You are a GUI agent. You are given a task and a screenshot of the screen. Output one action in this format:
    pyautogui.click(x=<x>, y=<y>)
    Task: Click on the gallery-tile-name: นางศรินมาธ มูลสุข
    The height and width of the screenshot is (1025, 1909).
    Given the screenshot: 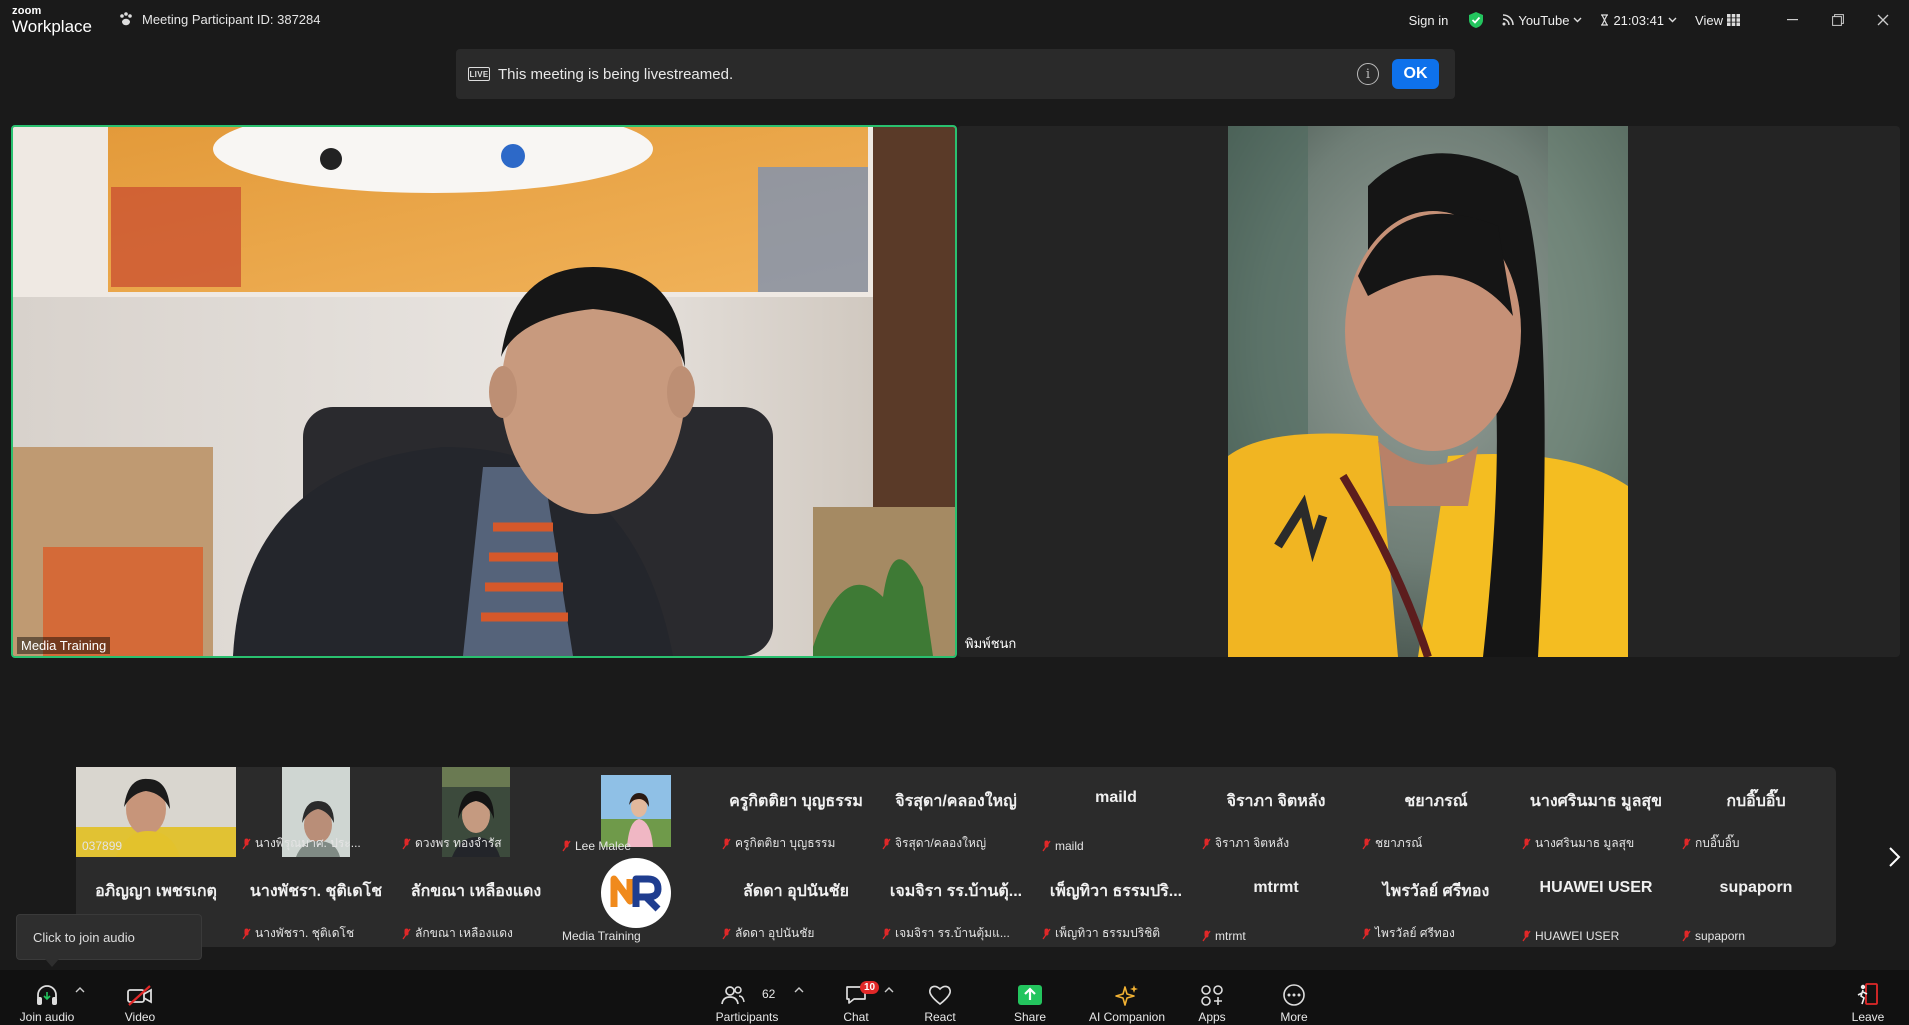 What is the action you would take?
    pyautogui.click(x=1596, y=801)
    